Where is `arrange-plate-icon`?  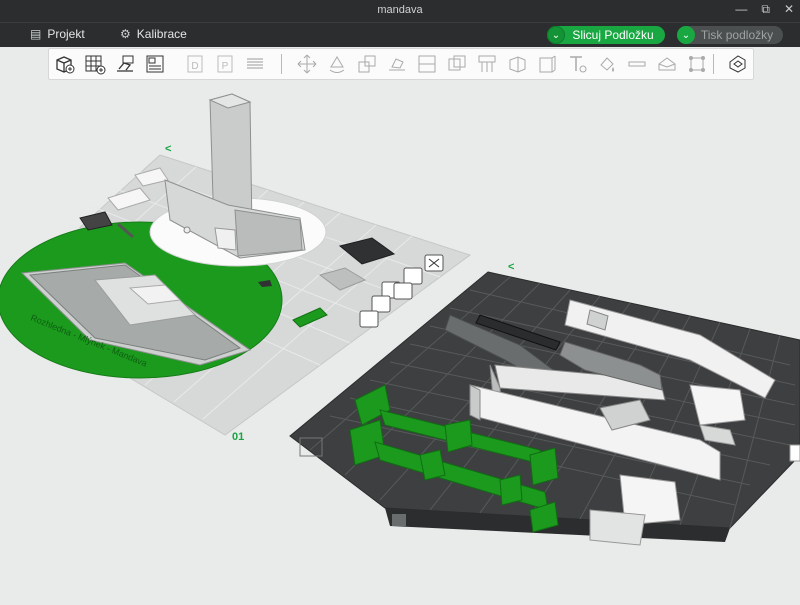
arrange-plate-icon is located at coordinates (403, 291).